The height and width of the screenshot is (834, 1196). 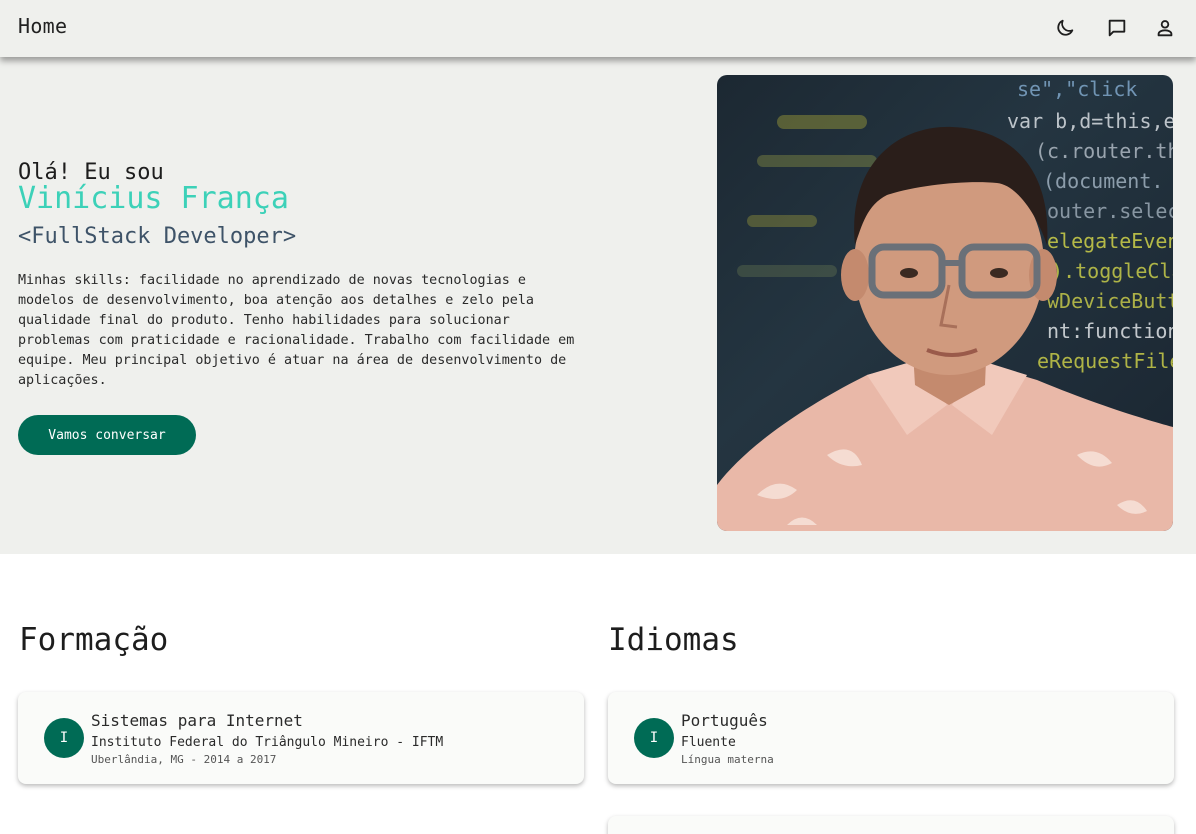 I want to click on hero-name: Vinícius França, so click(x=153, y=198).